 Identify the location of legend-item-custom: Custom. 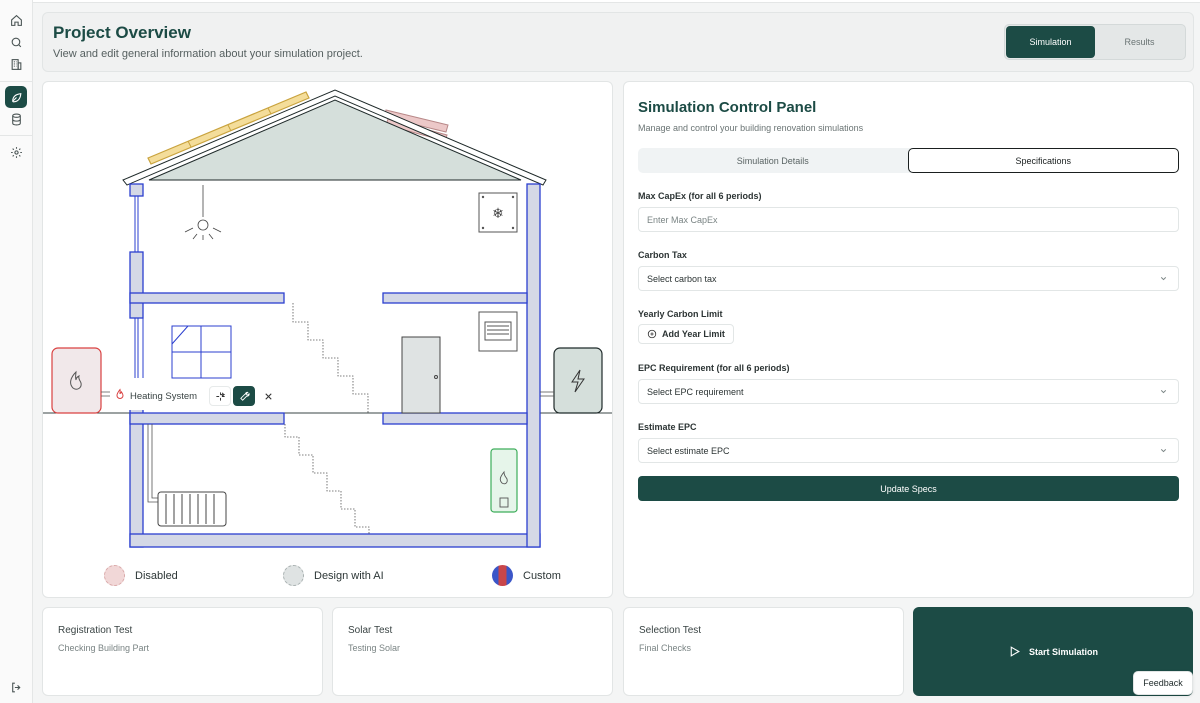
(526, 575).